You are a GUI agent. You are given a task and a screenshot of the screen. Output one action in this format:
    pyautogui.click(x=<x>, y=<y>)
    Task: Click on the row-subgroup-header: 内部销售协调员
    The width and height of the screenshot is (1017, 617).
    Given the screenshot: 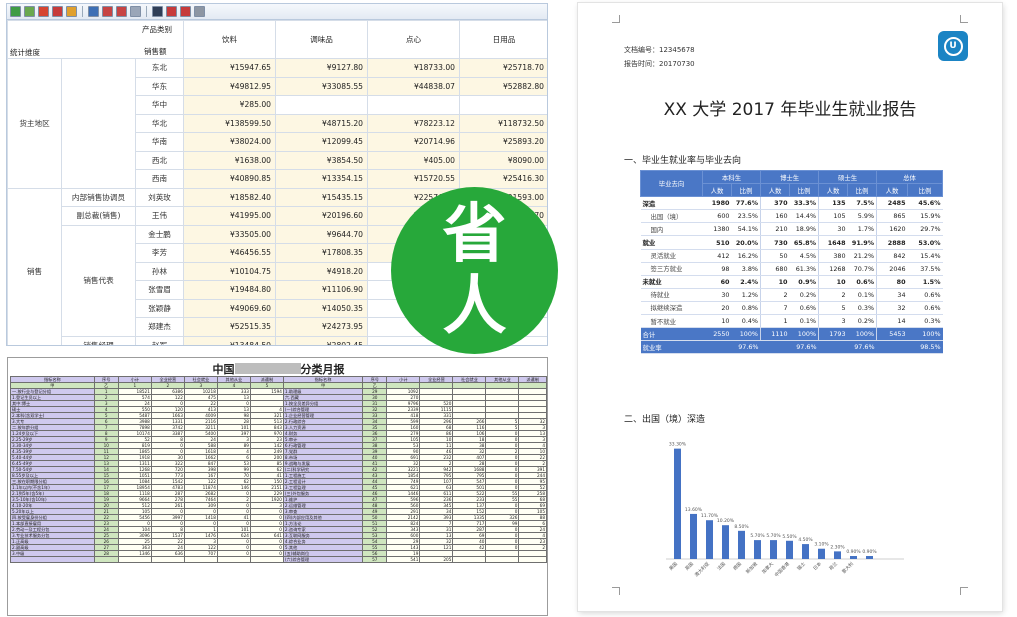 What is the action you would take?
    pyautogui.click(x=98, y=197)
    